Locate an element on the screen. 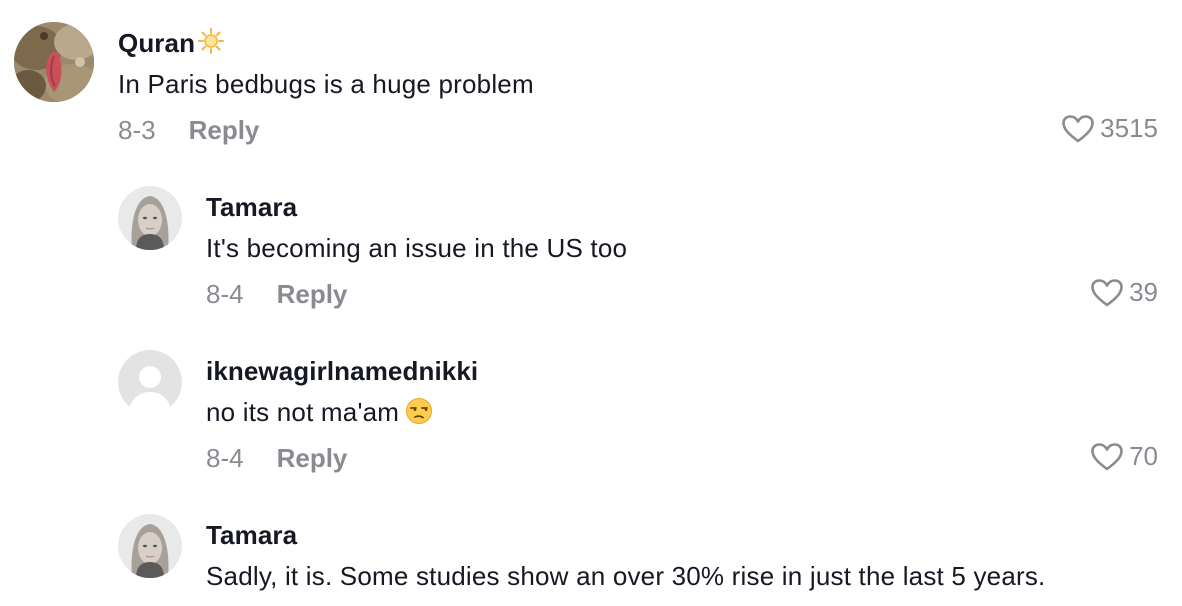  like-button: 70 is located at coordinates (1124, 456).